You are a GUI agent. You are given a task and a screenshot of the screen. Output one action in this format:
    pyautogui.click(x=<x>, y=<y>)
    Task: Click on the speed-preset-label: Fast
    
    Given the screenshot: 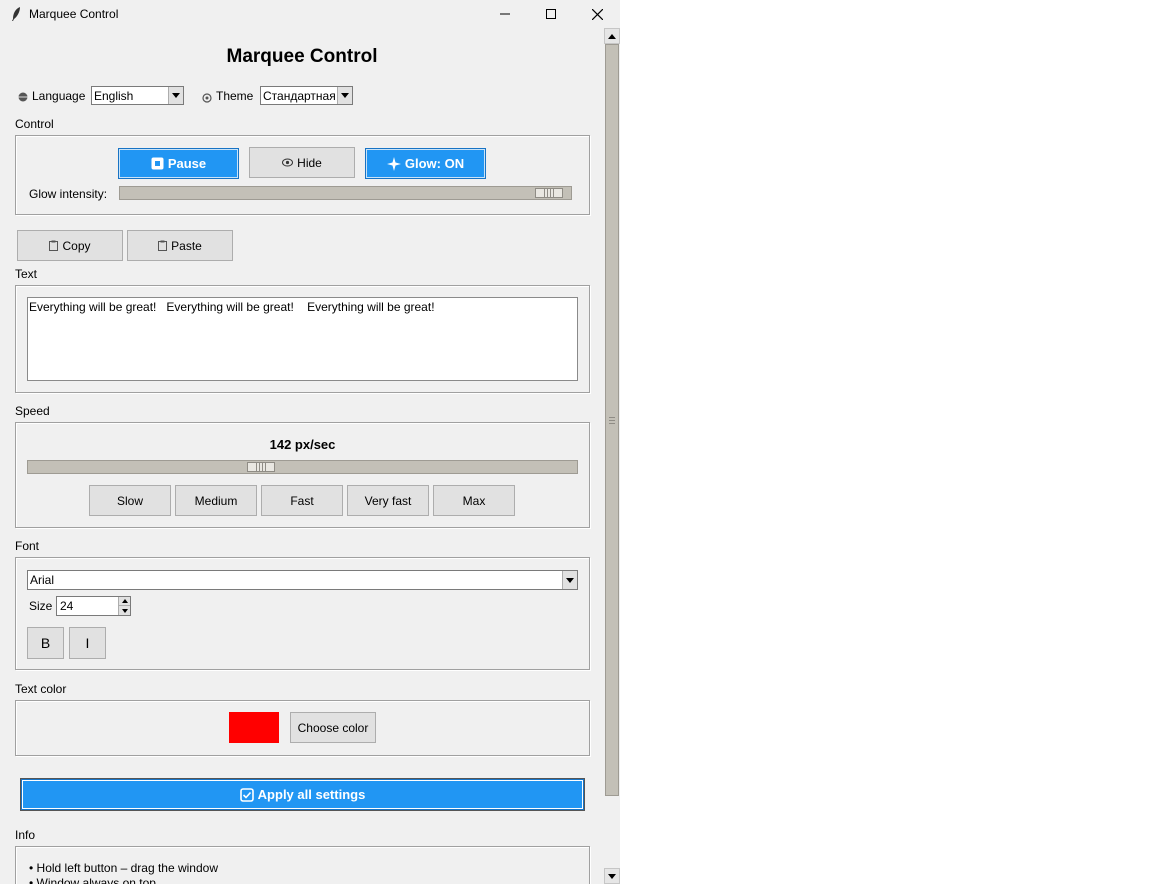 What is the action you would take?
    pyautogui.click(x=302, y=500)
    